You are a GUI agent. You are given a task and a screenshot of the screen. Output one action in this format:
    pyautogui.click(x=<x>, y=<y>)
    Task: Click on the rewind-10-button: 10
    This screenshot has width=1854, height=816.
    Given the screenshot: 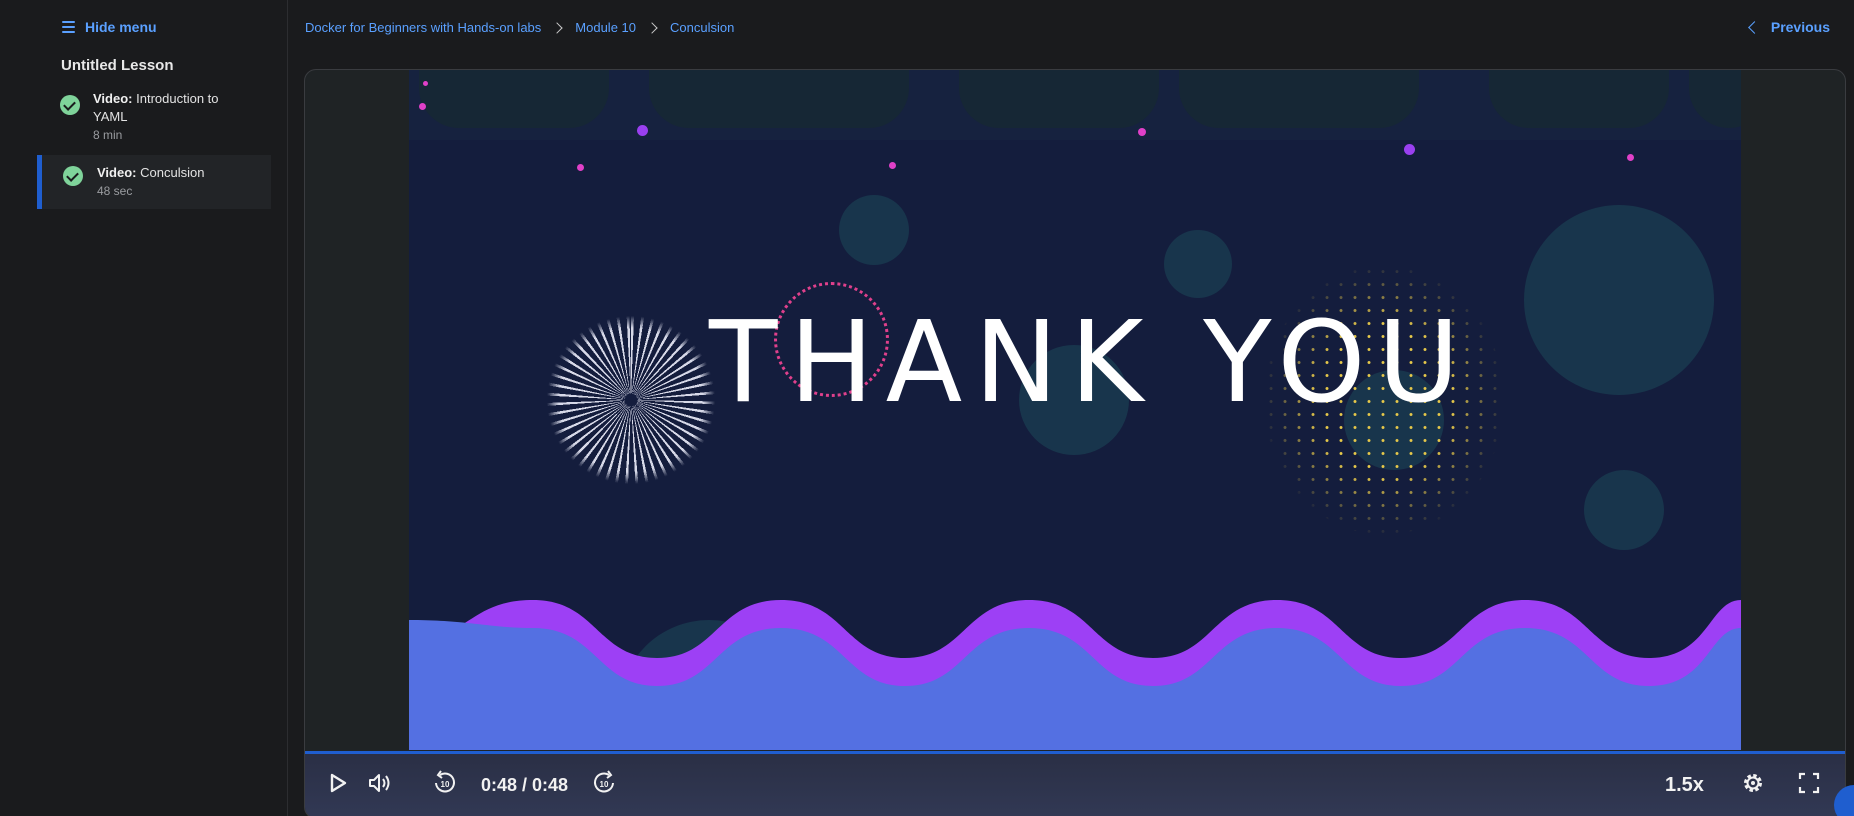 What is the action you would take?
    pyautogui.click(x=445, y=783)
    